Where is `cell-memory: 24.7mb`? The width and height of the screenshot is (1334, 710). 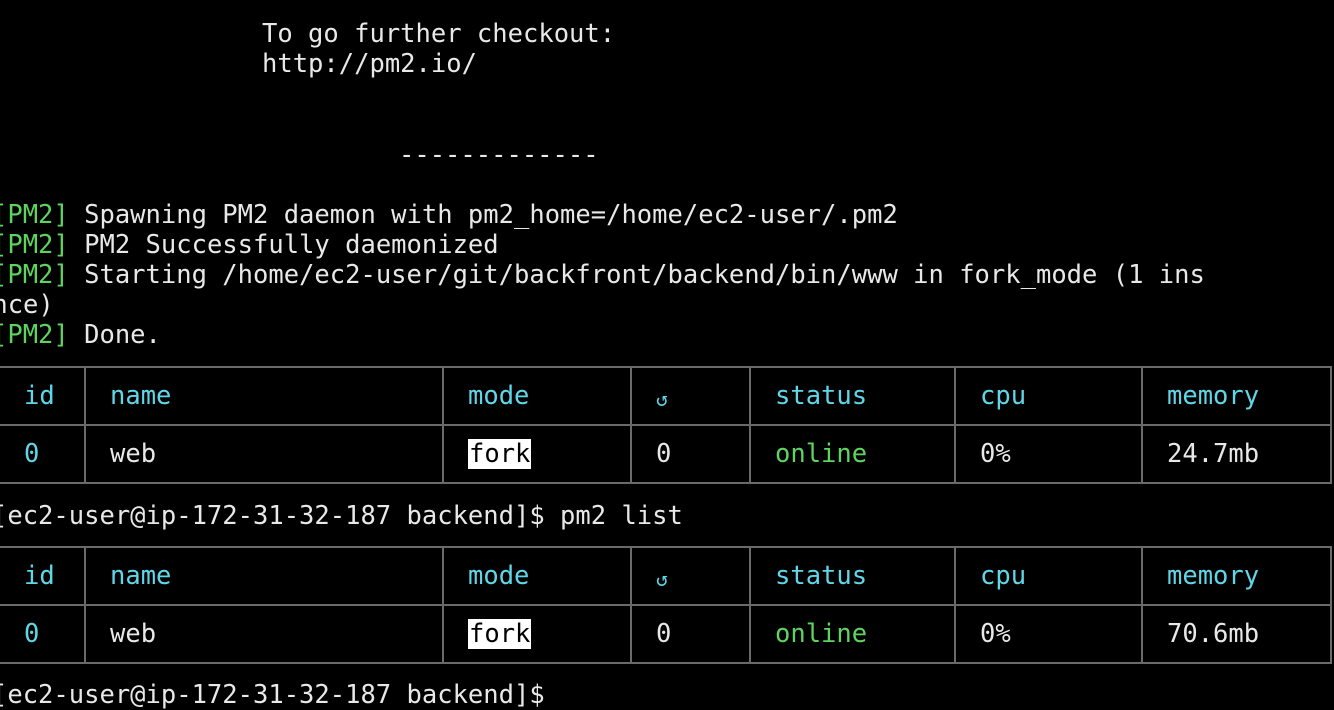
cell-memory: 24.7mb is located at coordinates (1236, 454).